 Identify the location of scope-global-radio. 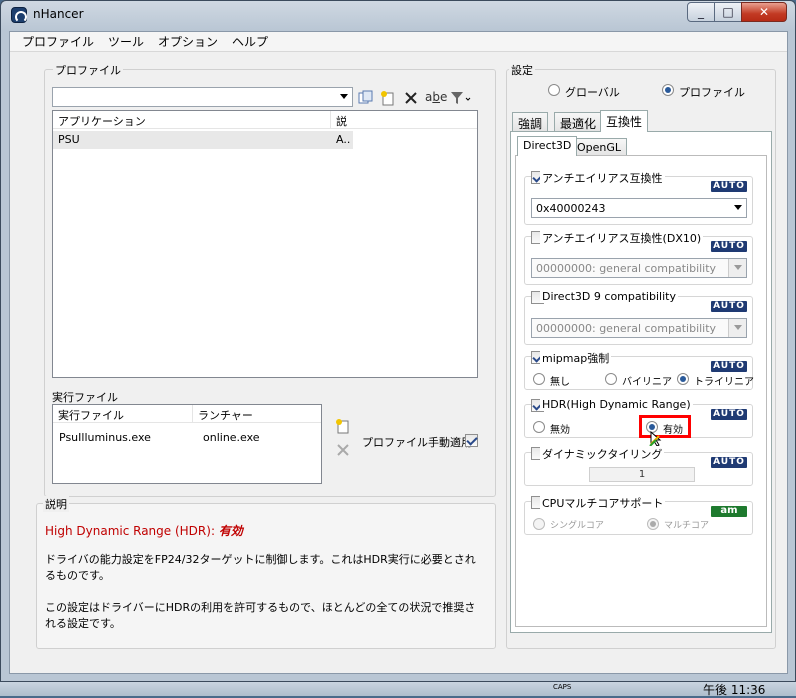
(554, 90).